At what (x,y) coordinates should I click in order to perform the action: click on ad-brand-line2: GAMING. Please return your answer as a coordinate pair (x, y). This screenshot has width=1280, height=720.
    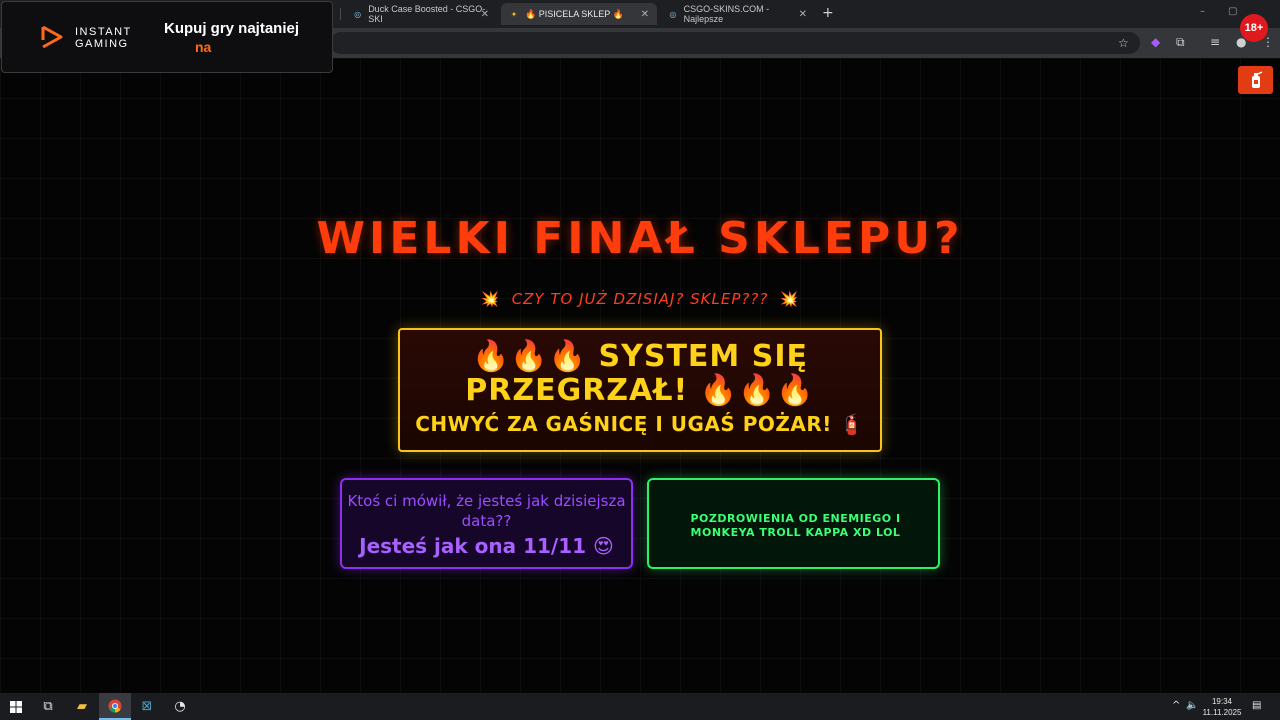
    Looking at the image, I should click on (102, 44).